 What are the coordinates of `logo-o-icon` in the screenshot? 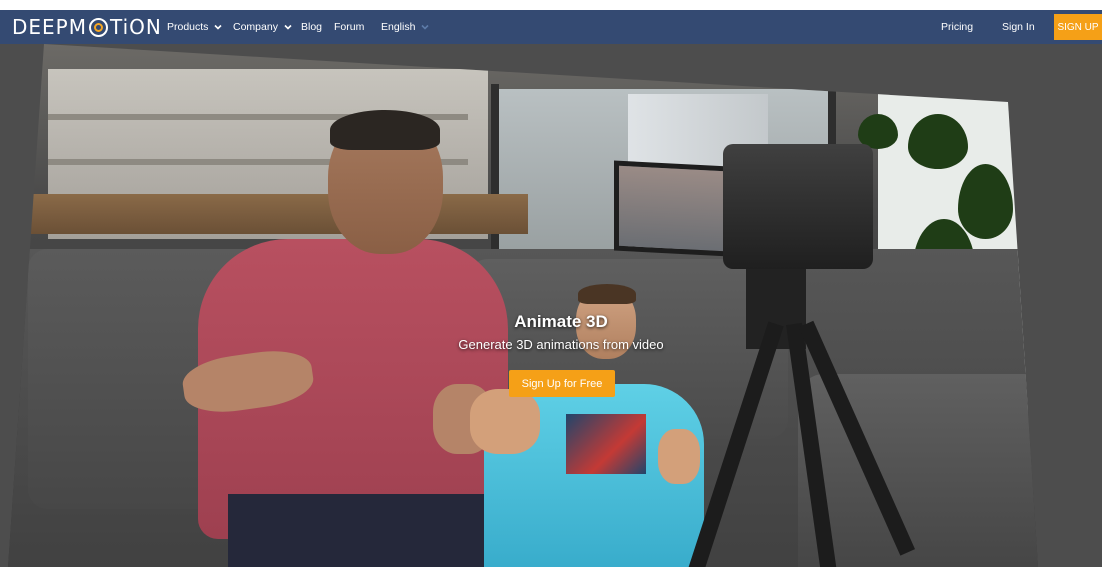 It's located at (98, 27).